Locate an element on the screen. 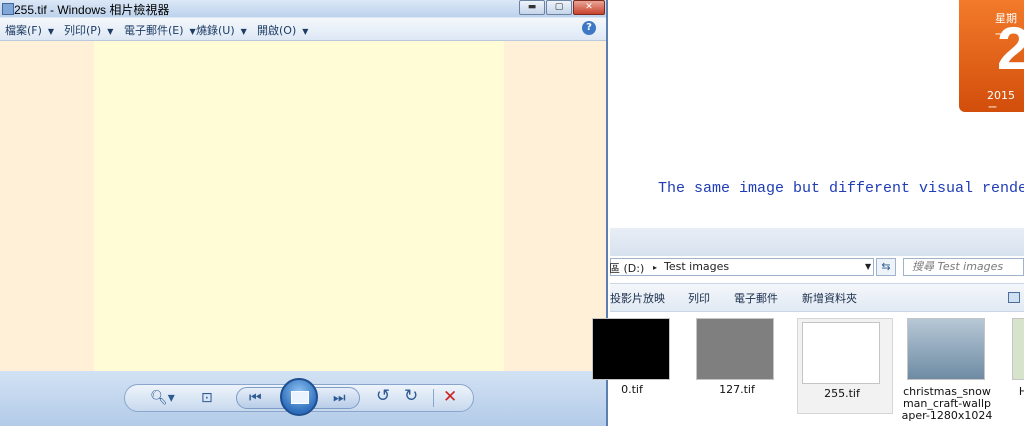 Image resolution: width=1024 pixels, height=426 pixels. window-title: 255.tif - Windows 相片檢視器 is located at coordinates (92, 10).